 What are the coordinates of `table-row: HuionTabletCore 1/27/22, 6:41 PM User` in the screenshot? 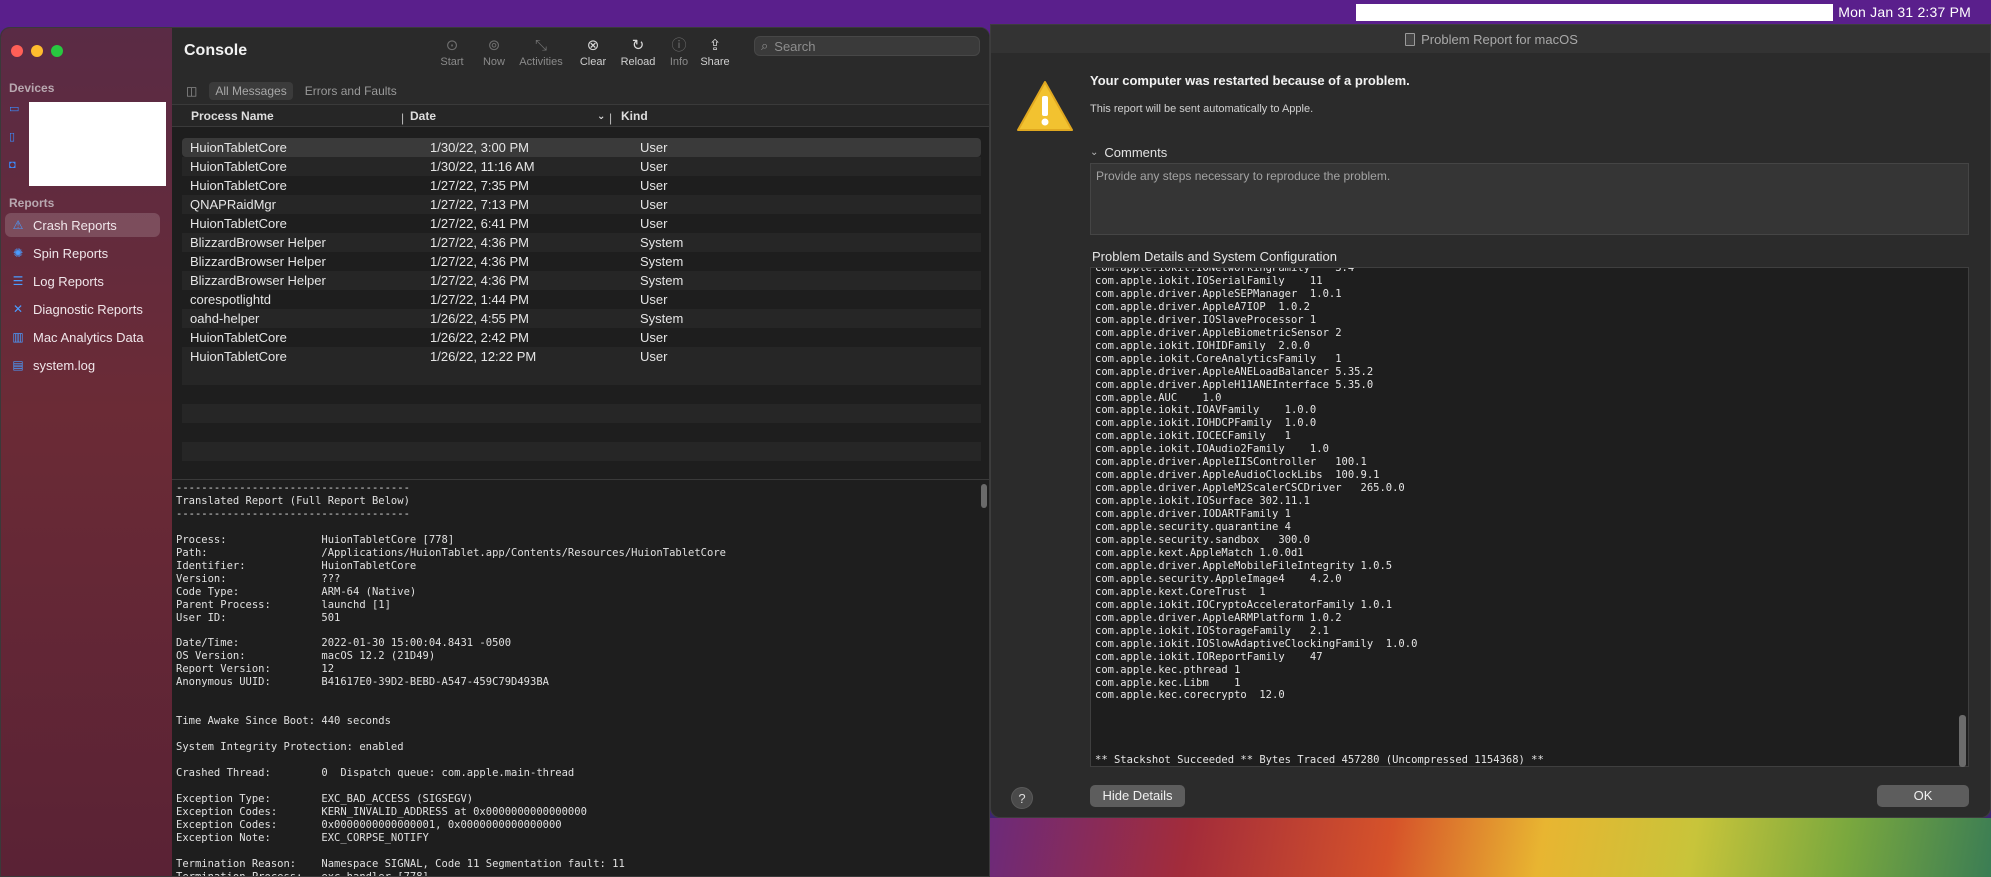 It's located at (581, 223).